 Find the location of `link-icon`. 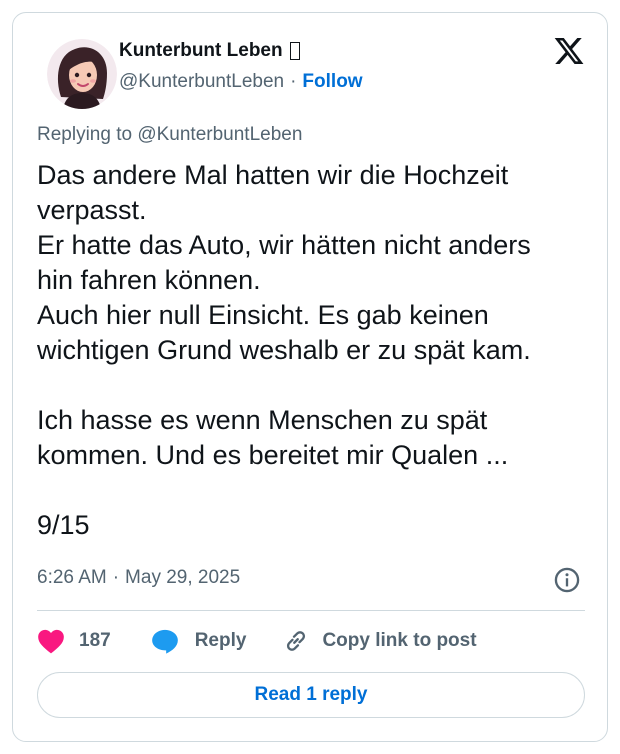

link-icon is located at coordinates (296, 641).